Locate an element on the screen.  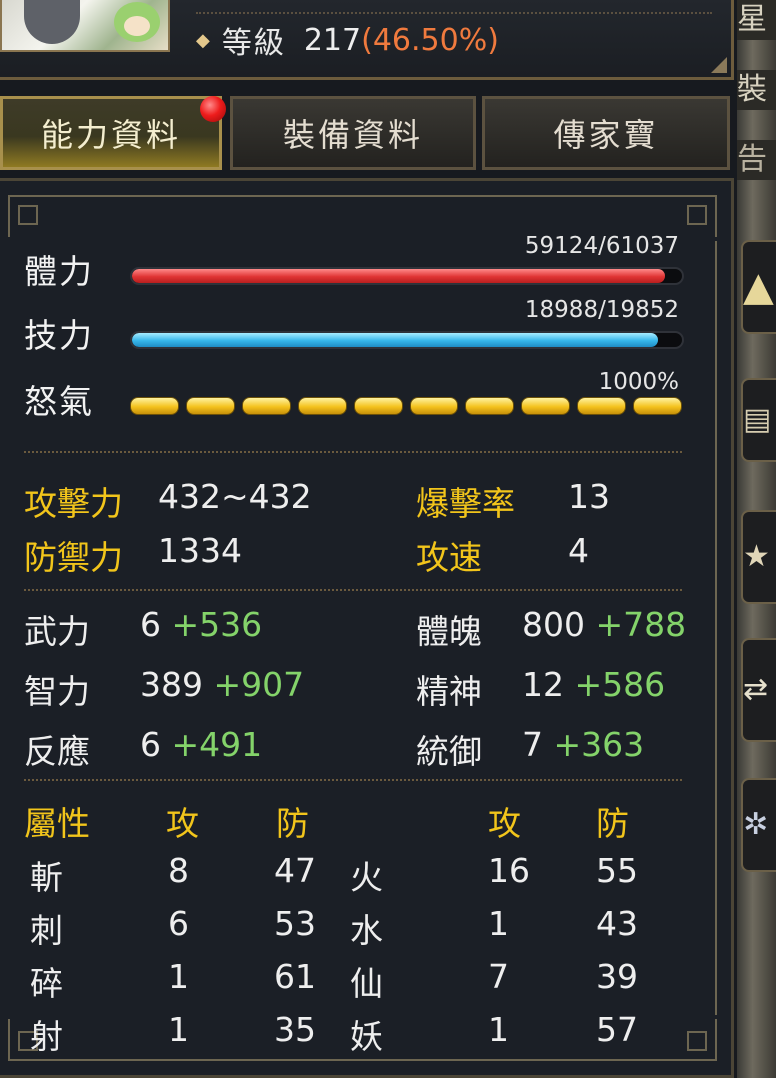
defense-label: 防禦力 is located at coordinates (73, 557).